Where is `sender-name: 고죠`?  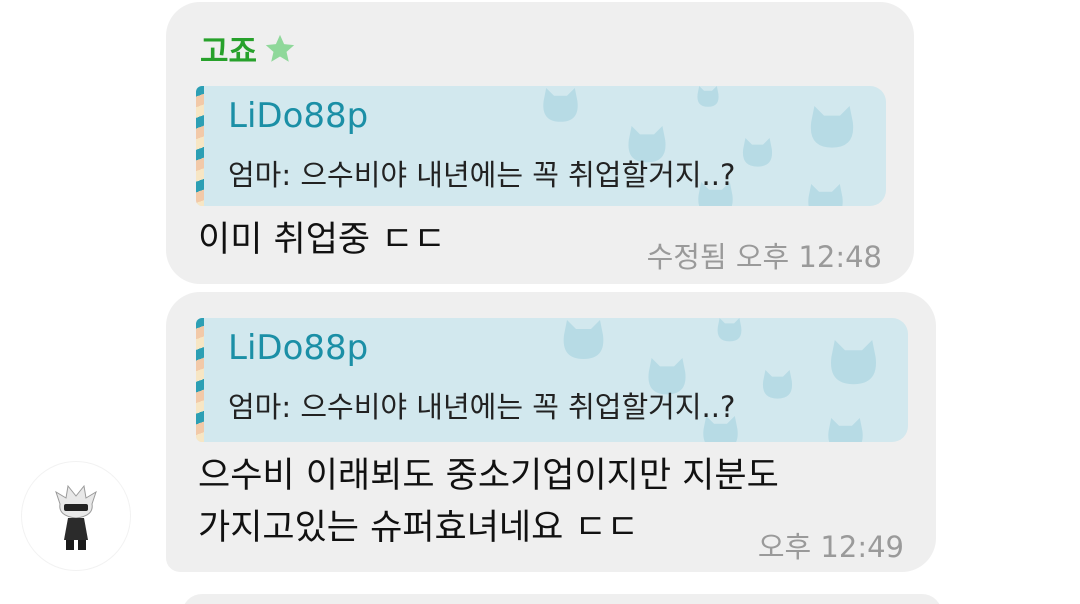 sender-name: 고죠 is located at coordinates (248, 48).